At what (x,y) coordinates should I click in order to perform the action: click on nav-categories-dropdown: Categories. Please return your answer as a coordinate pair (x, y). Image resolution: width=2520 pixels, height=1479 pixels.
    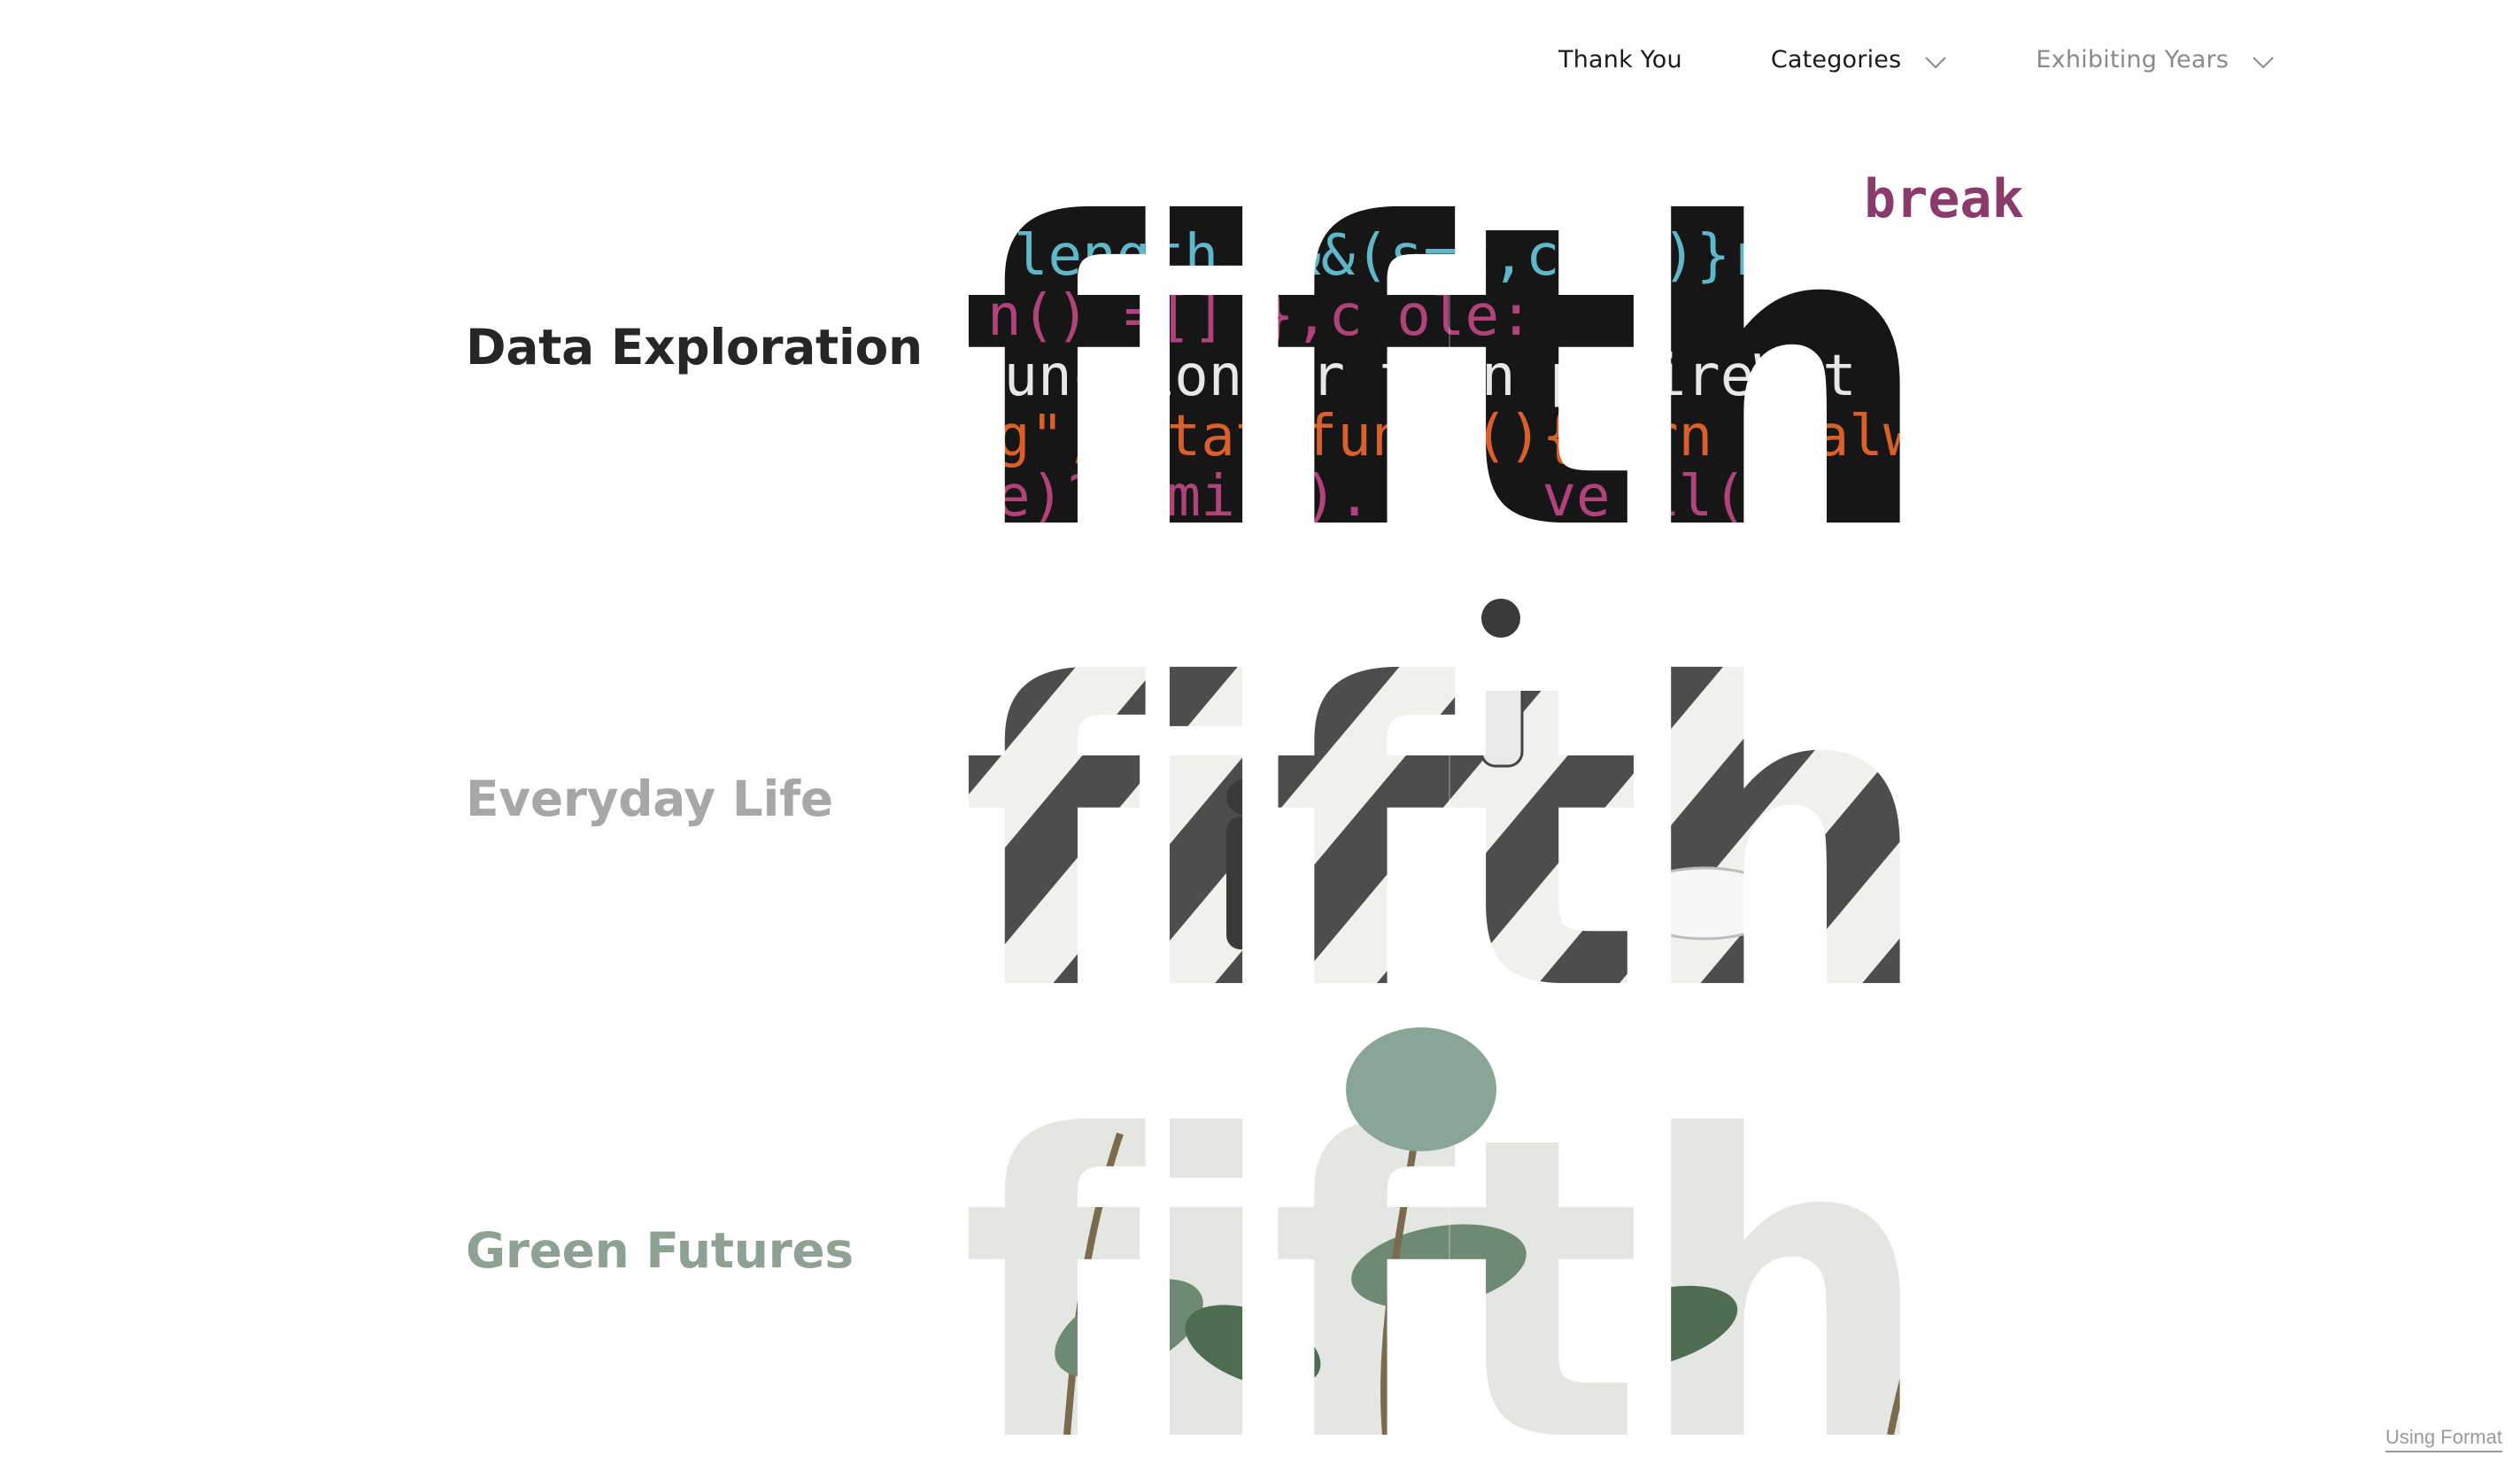
    Looking at the image, I should click on (1860, 60).